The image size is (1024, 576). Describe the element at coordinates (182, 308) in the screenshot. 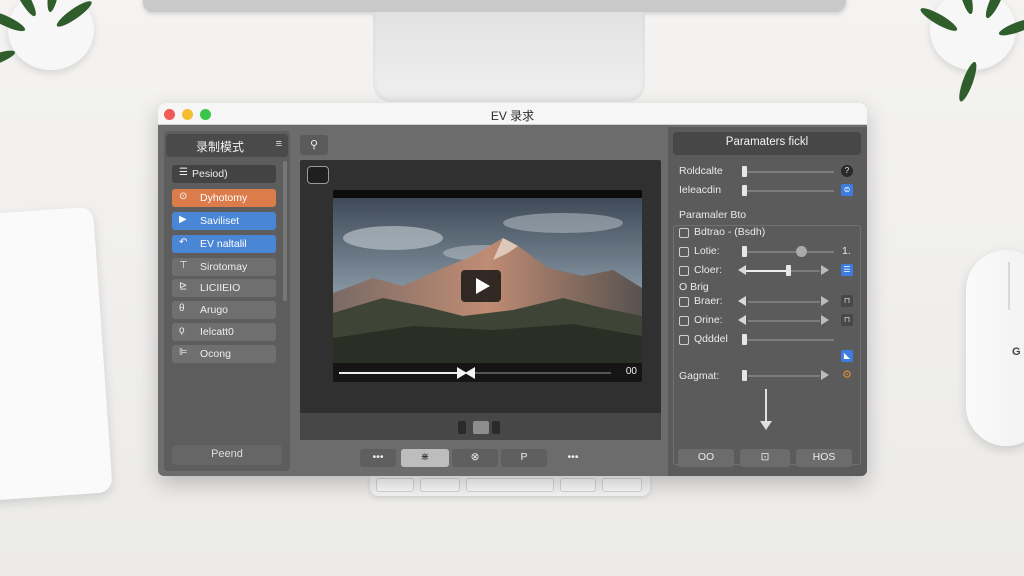

I see `audio-icon: θ` at that location.